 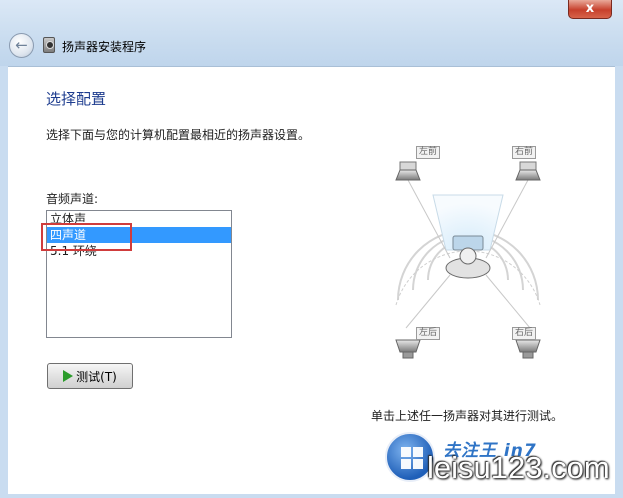 I want to click on test-hint-text: 单击上述任一扬声器对其进行测试。, so click(x=467, y=416).